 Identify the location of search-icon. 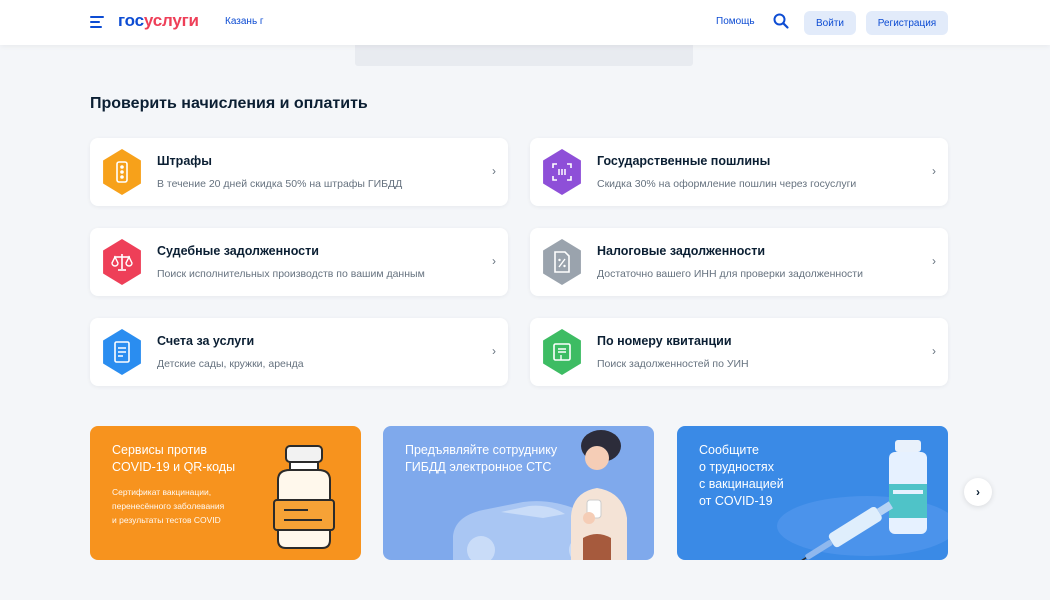
(781, 21).